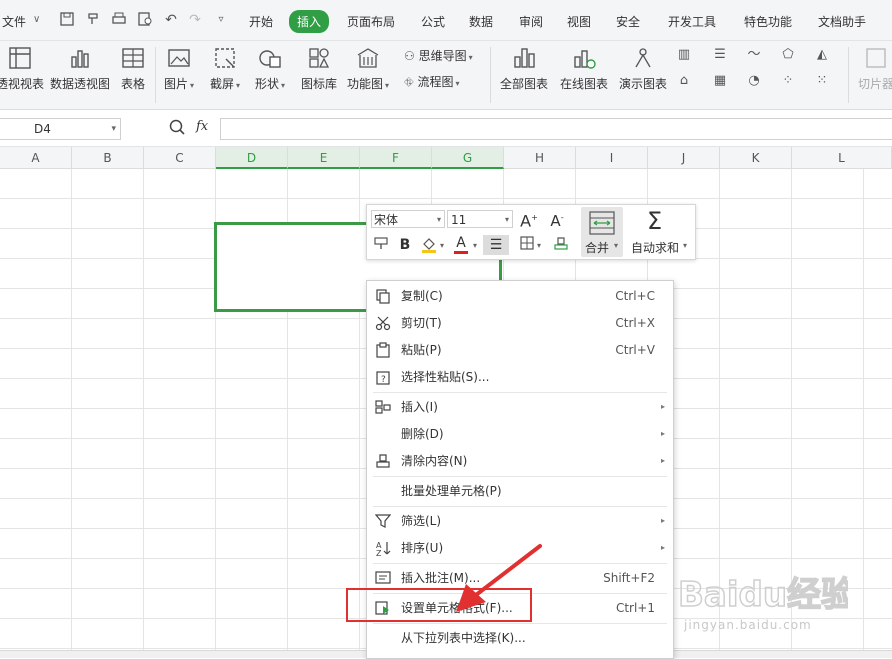 This screenshot has width=892, height=659. What do you see at coordinates (756, 158) in the screenshot?
I see `column-header-k: K` at bounding box center [756, 158].